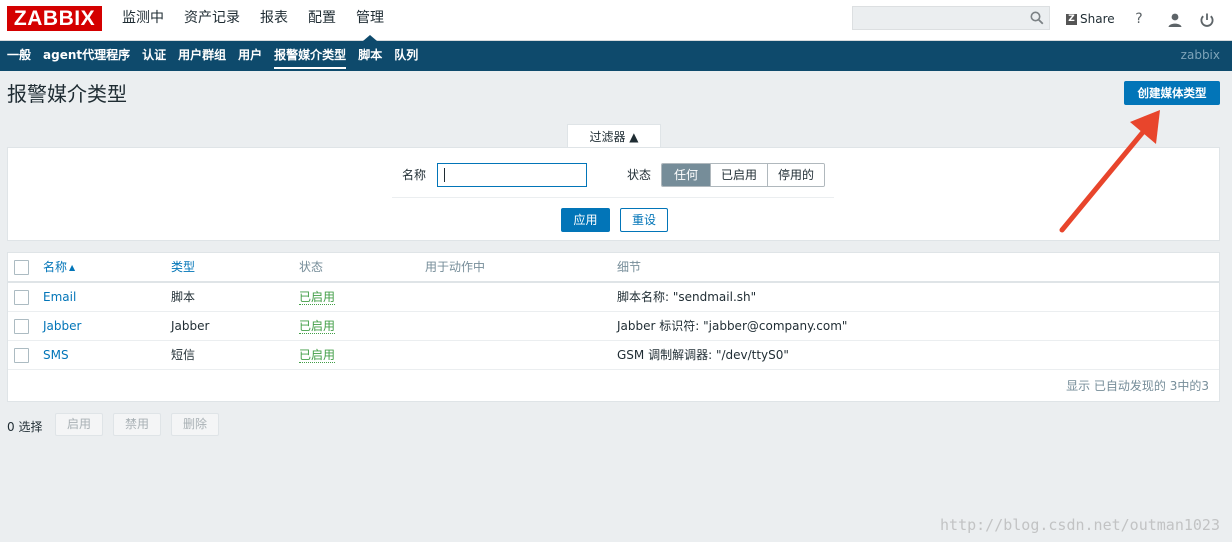  What do you see at coordinates (686, 175) in the screenshot?
I see `status-option-any: 任何` at bounding box center [686, 175].